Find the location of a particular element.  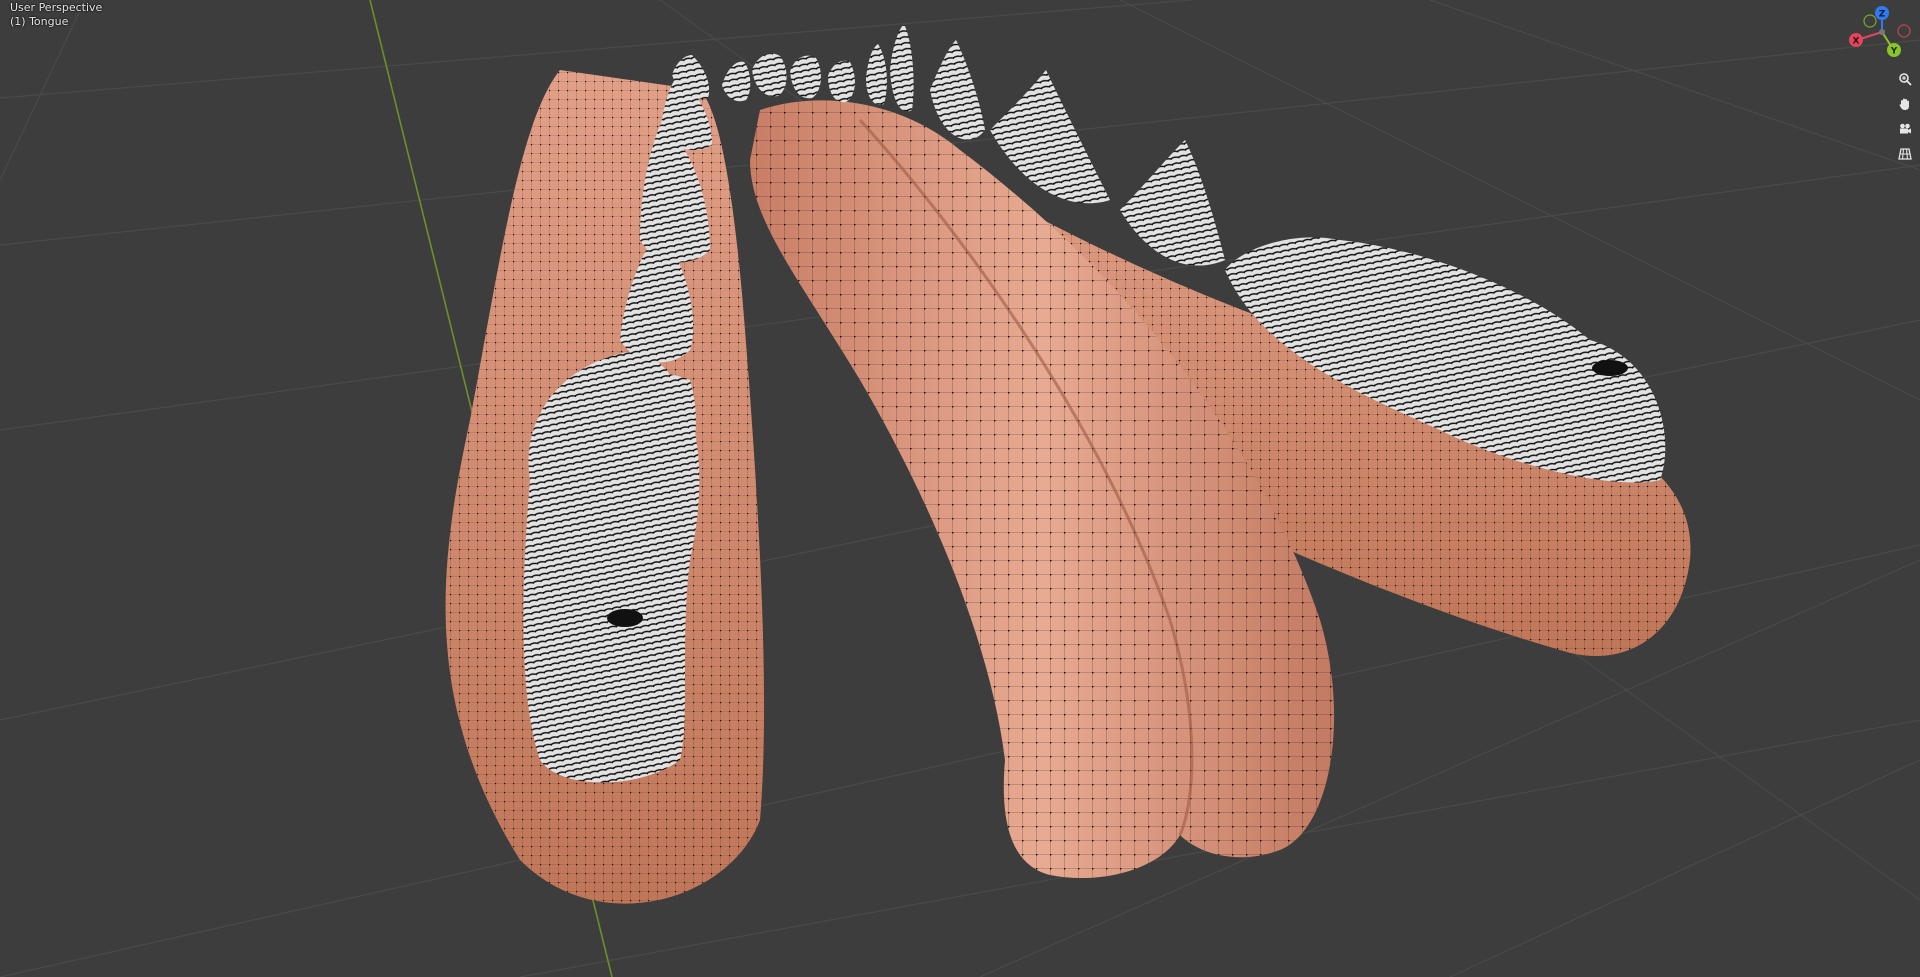

zoom-button is located at coordinates (1905, 79).